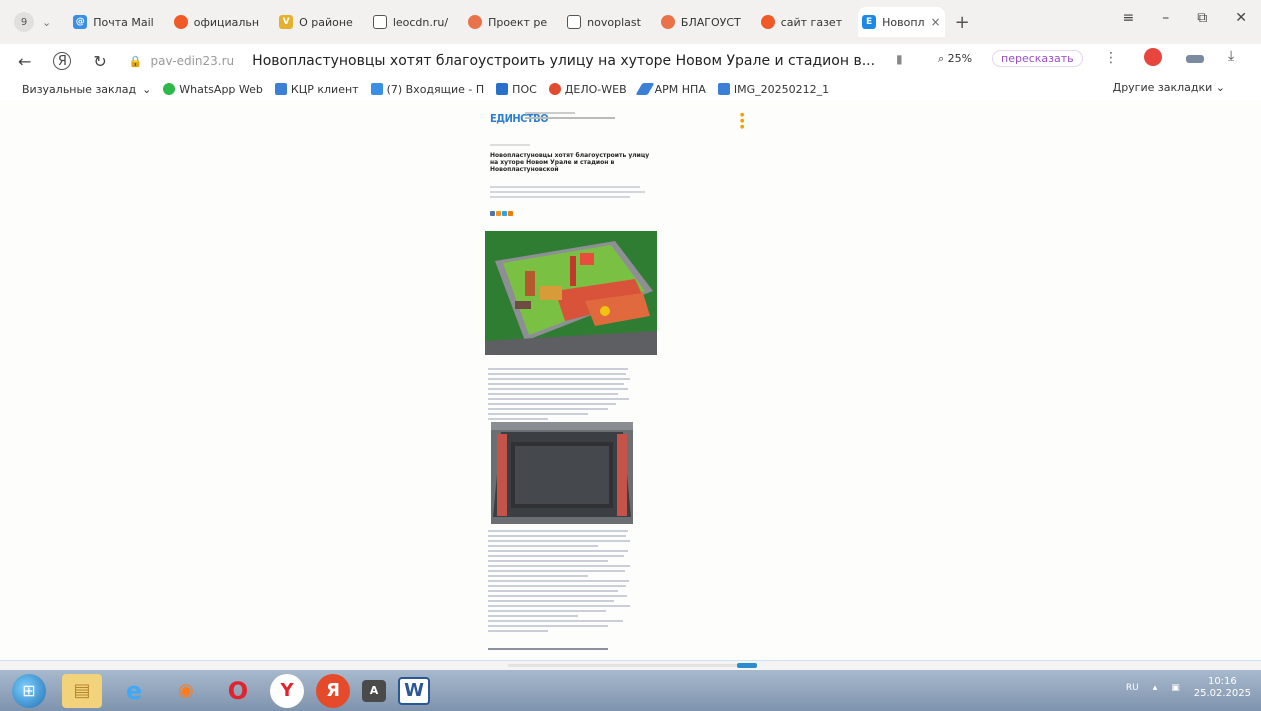 The height and width of the screenshot is (711, 1261). What do you see at coordinates (316, 89) in the screenshot?
I see `bookmark-kcr: КЦР клиент` at bounding box center [316, 89].